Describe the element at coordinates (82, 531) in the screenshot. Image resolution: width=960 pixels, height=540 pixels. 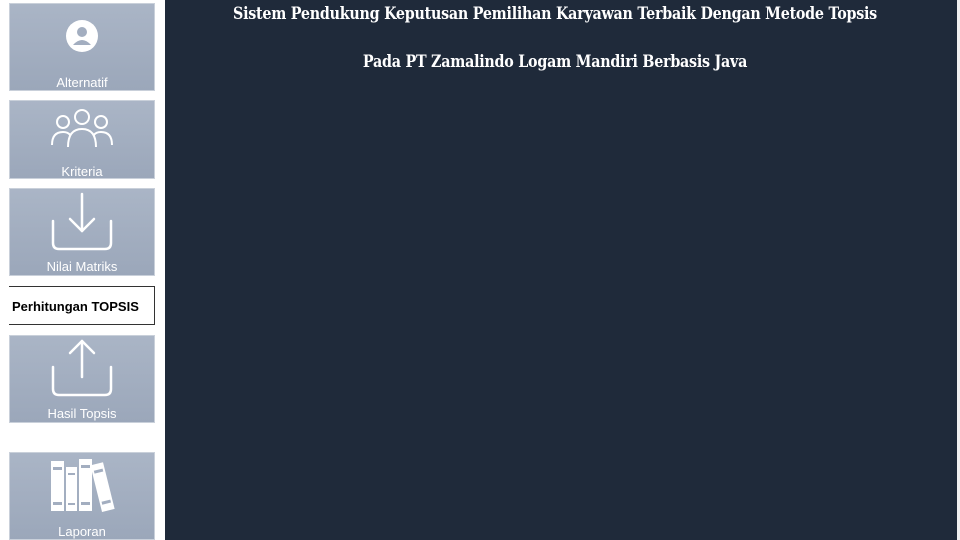
I see `sidebar-item-label: Laporan` at that location.